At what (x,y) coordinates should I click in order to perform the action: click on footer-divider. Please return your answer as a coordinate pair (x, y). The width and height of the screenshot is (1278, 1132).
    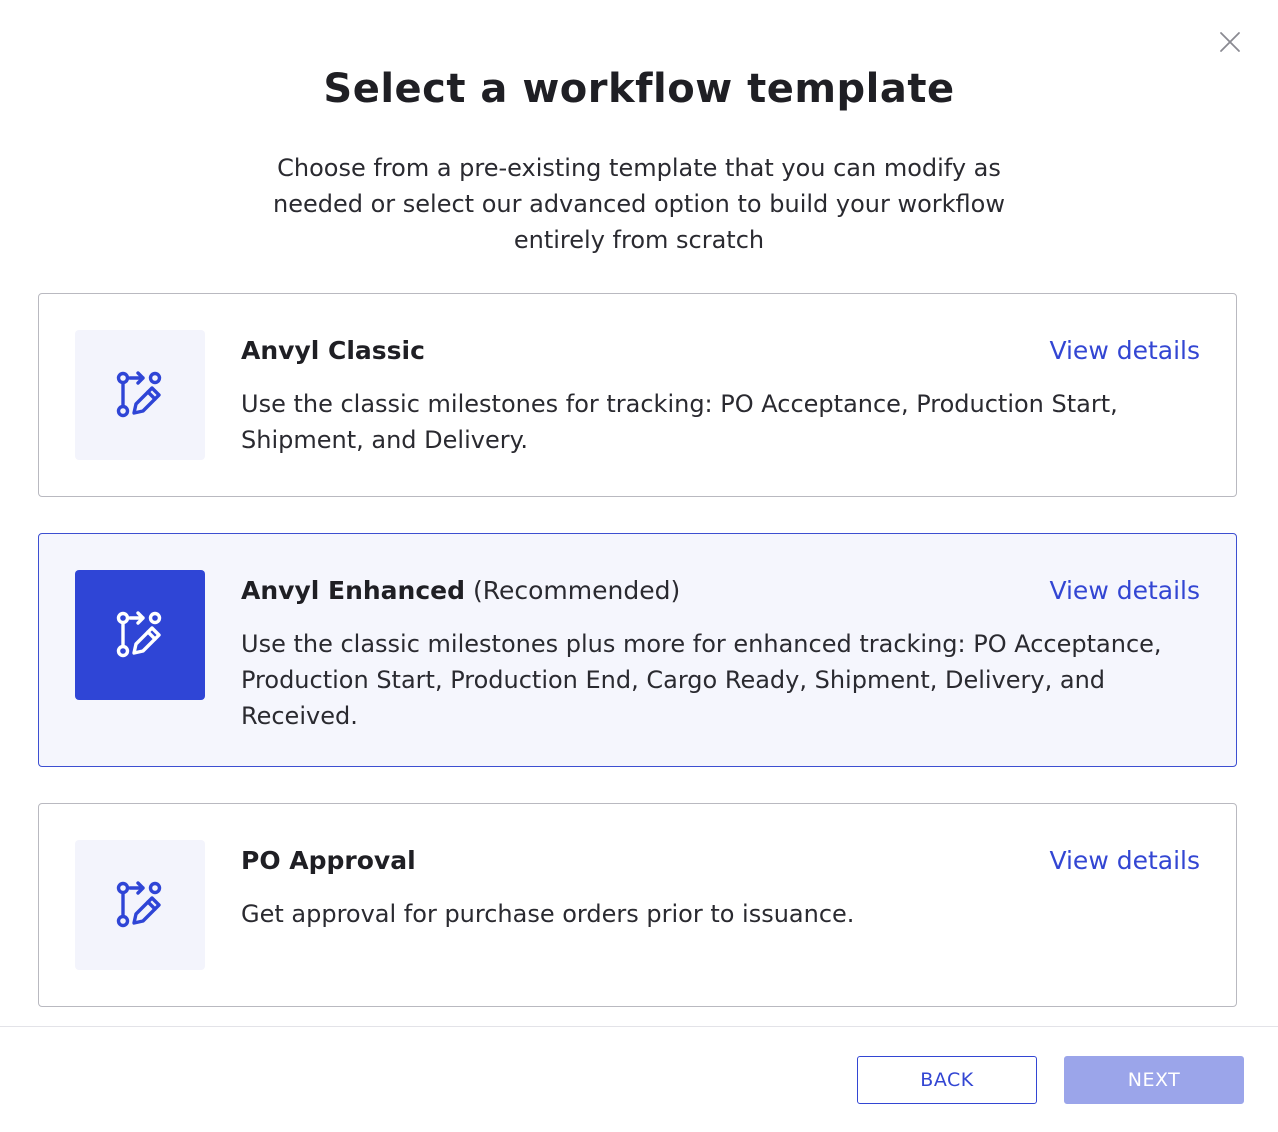
    Looking at the image, I should click on (639, 1026).